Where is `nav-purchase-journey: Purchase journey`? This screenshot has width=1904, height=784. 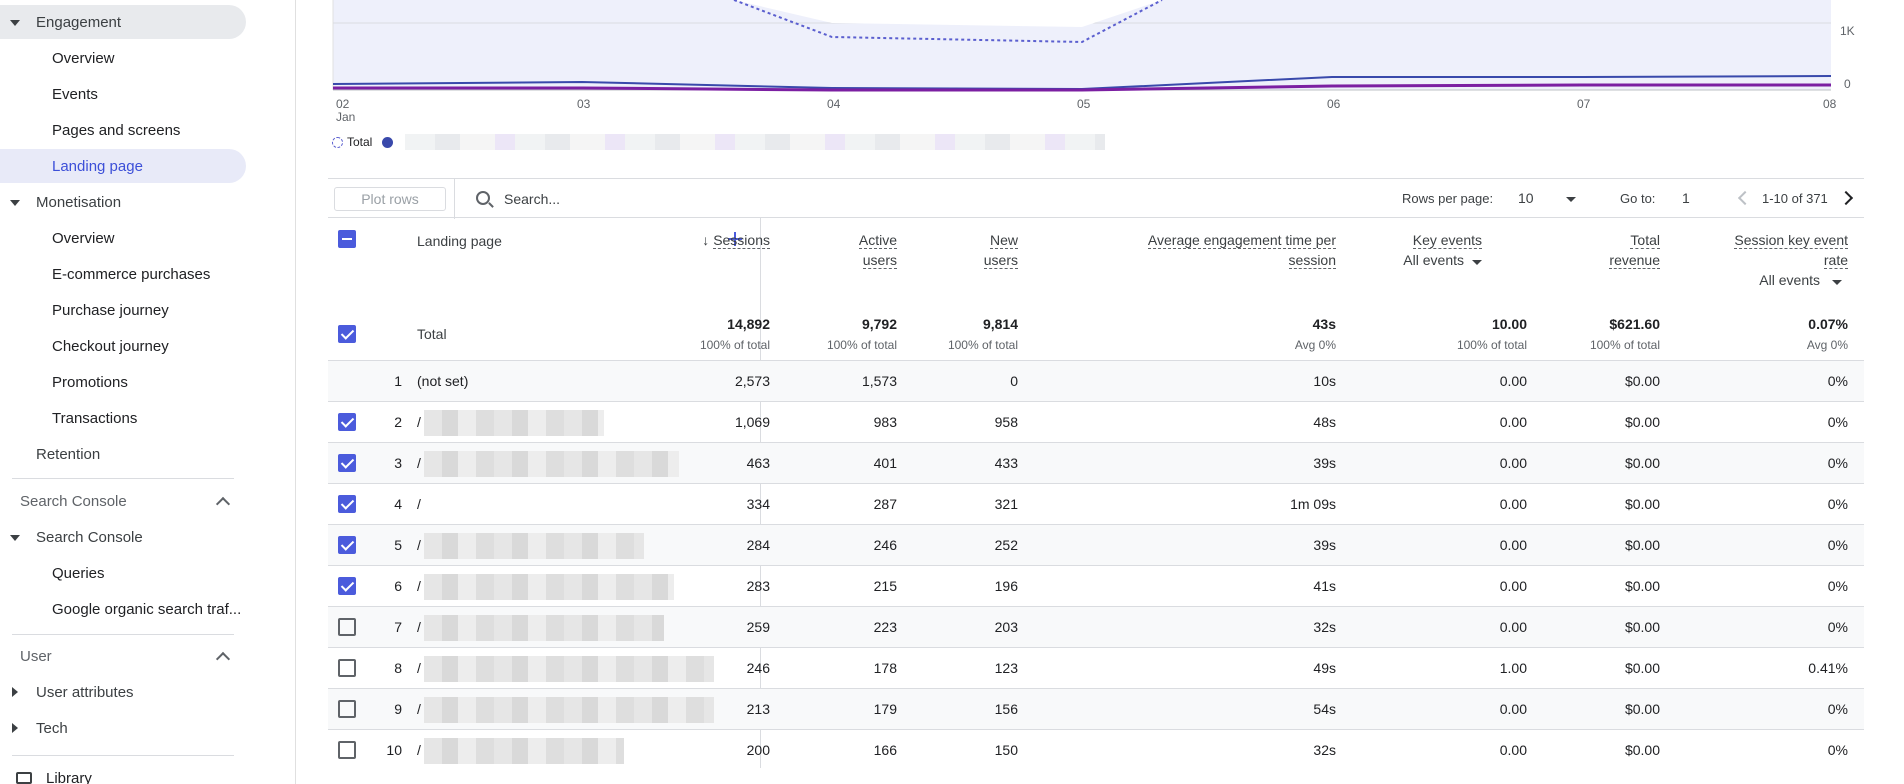 nav-purchase-journey: Purchase journey is located at coordinates (123, 310).